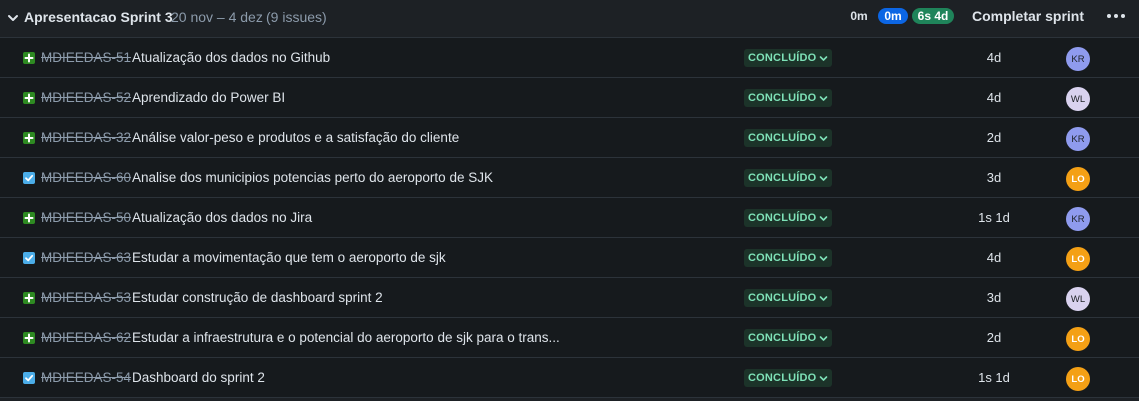 The width and height of the screenshot is (1139, 401). I want to click on issue-key: MDIEEDAS-50, so click(86, 217).